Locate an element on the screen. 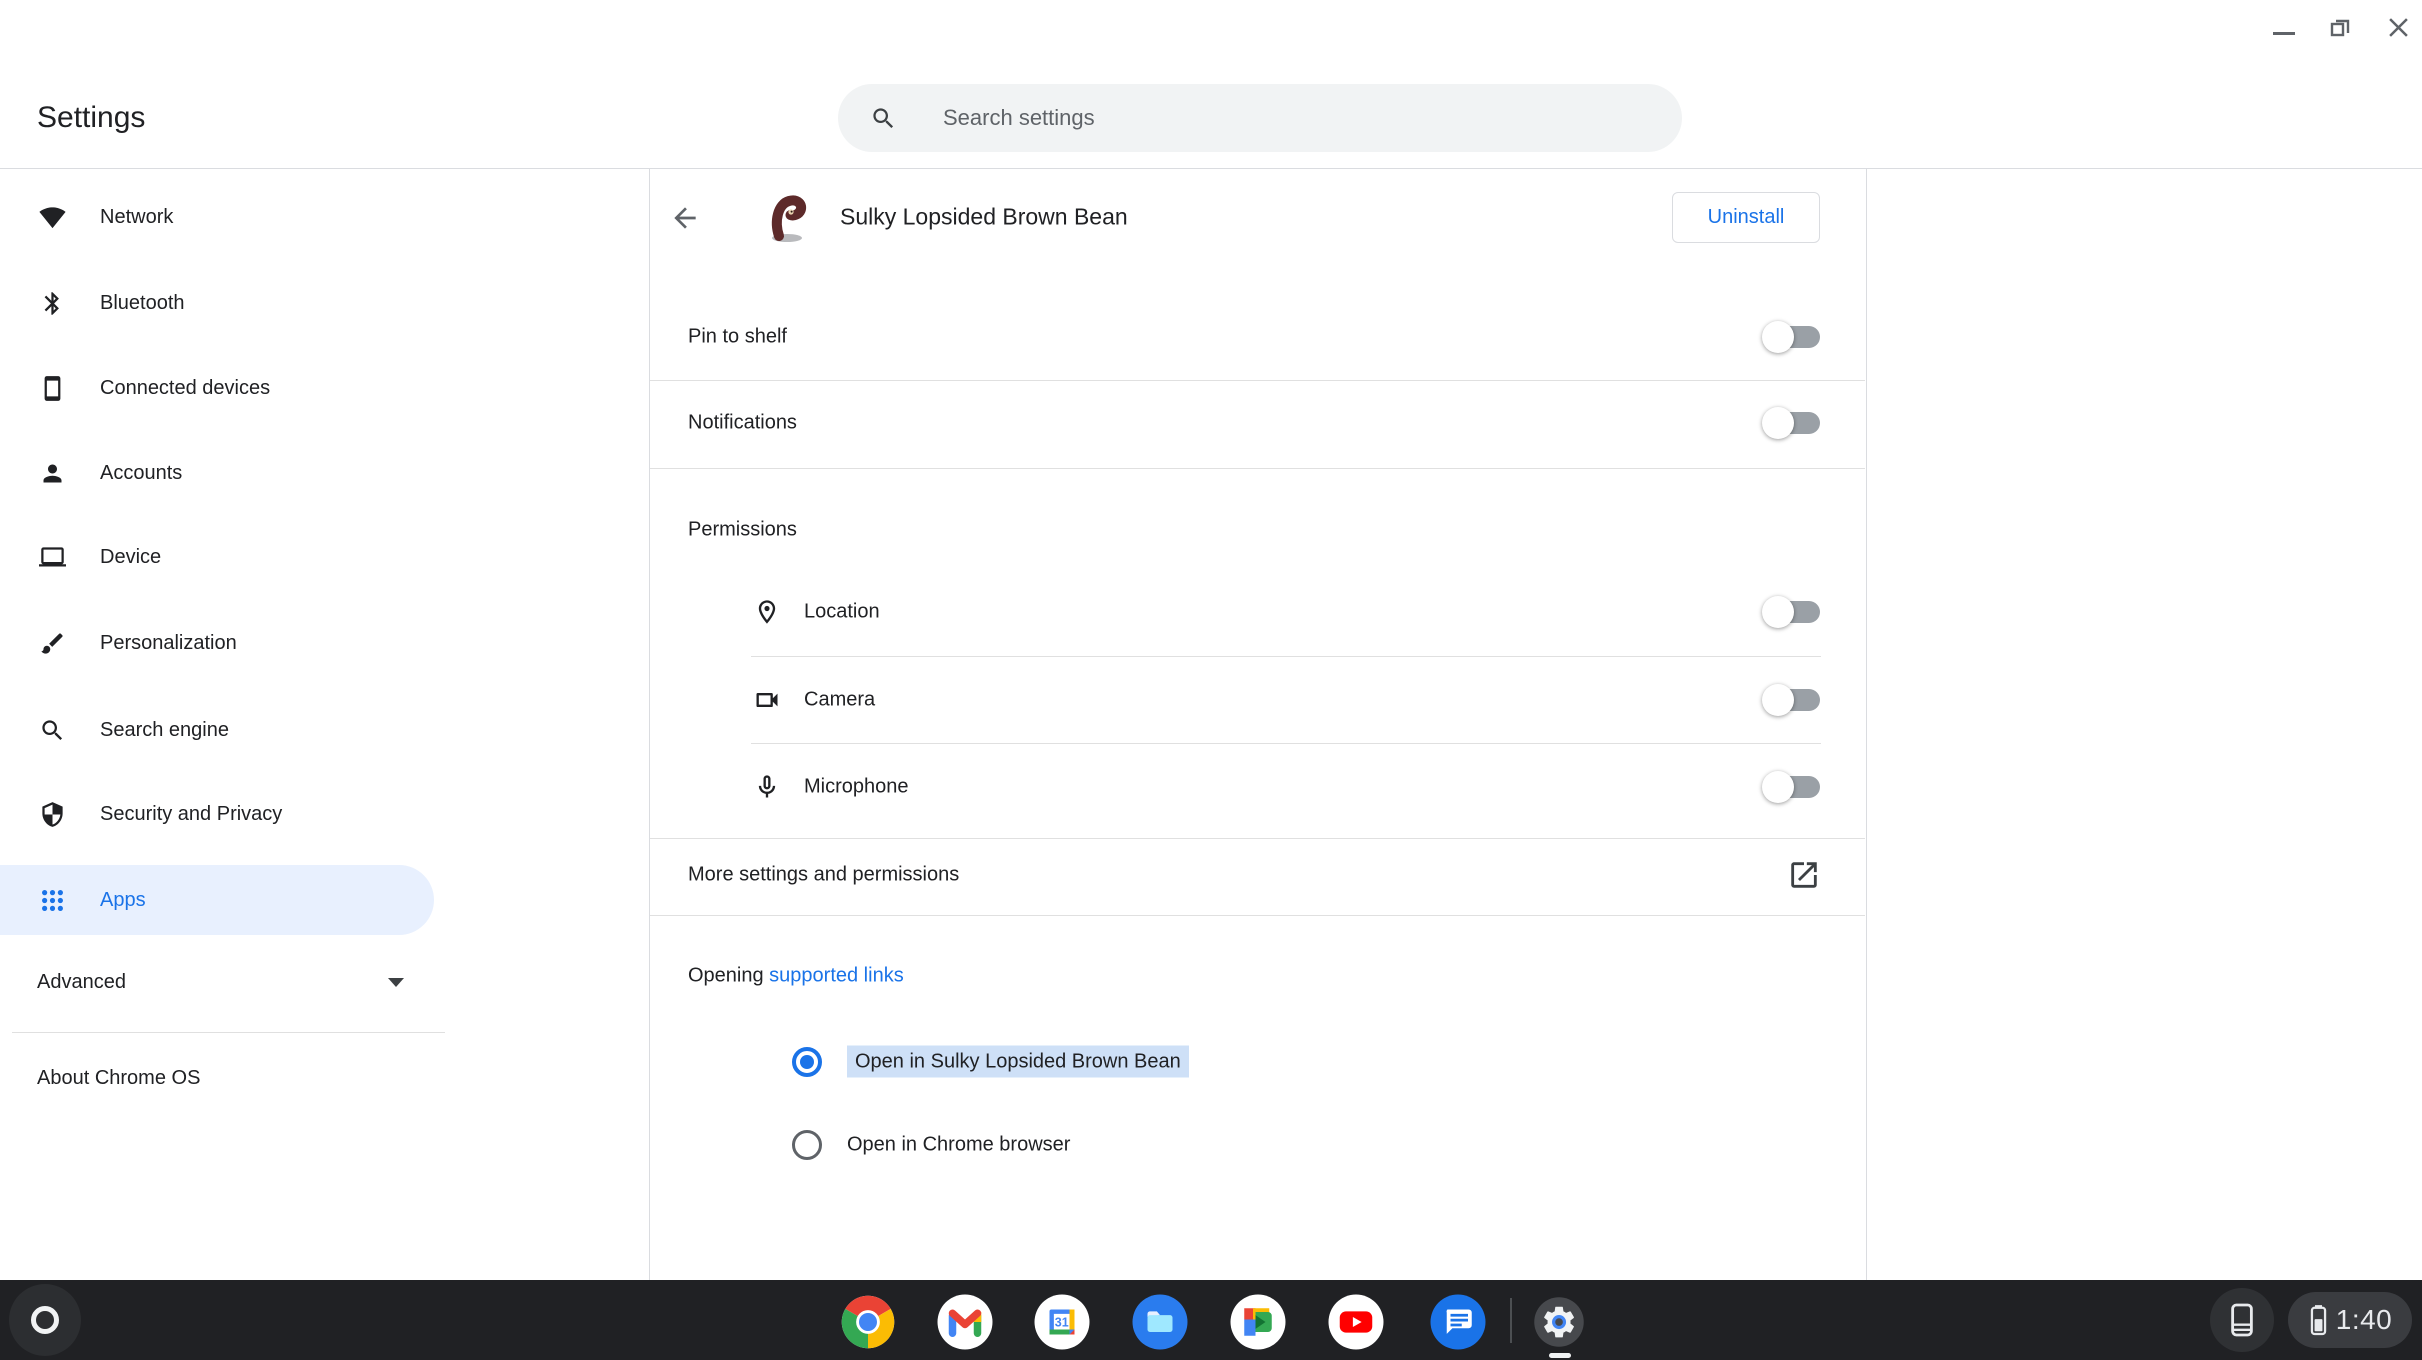  pin-to-shelf-toggle is located at coordinates (1791, 337).